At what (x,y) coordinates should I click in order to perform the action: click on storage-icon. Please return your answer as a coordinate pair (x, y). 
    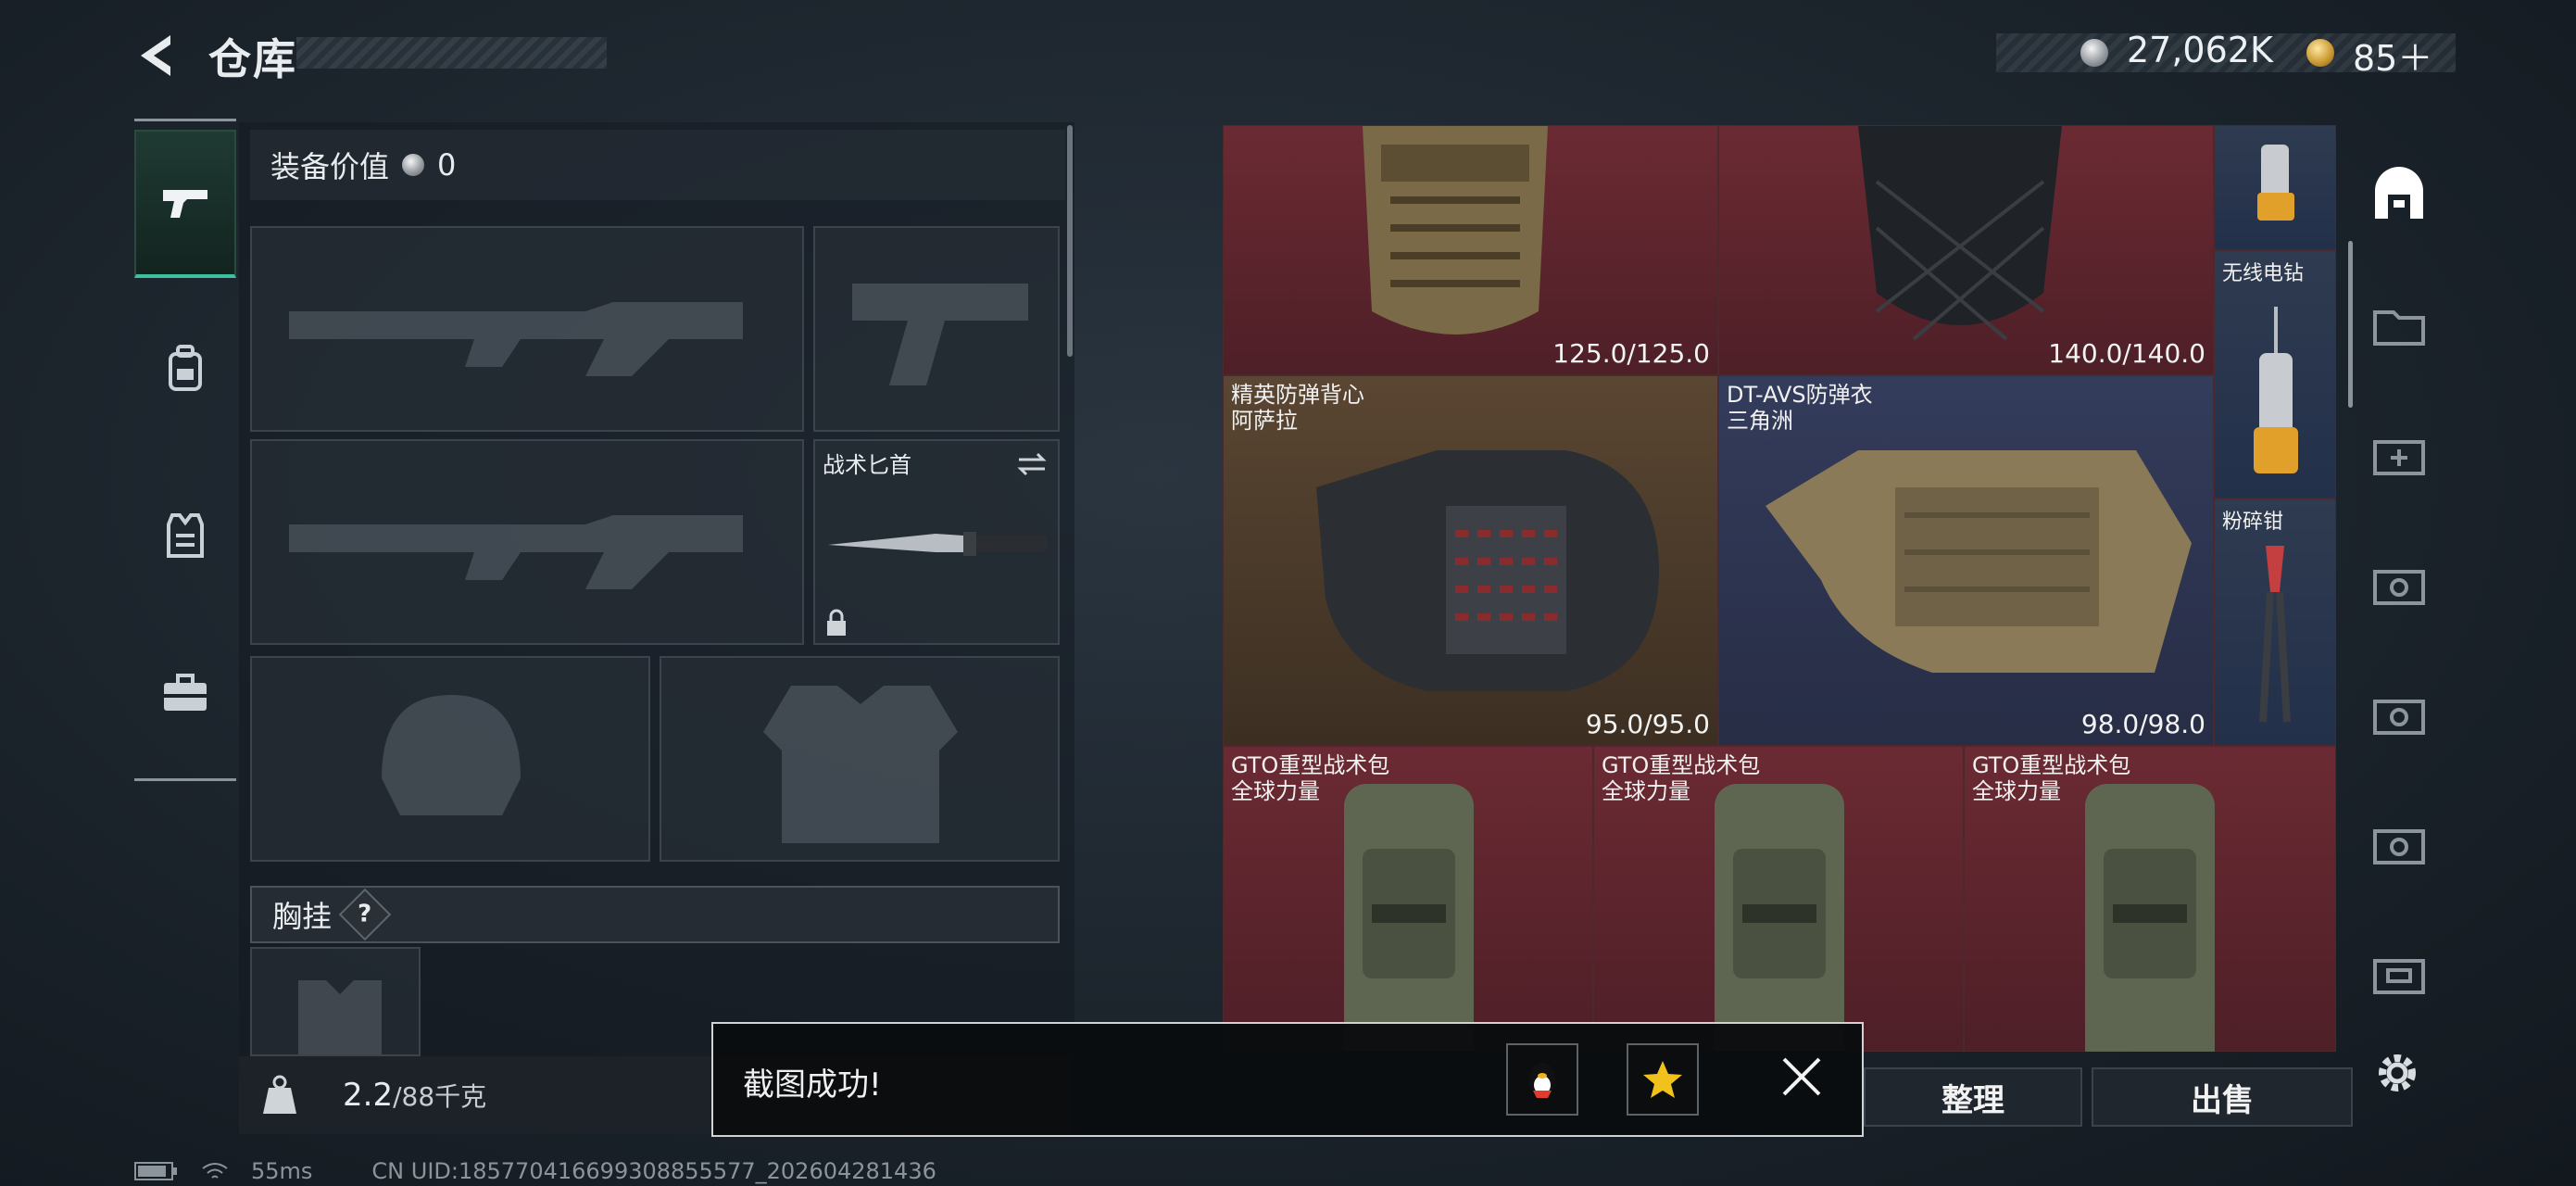
    Looking at the image, I should click on (2399, 193).